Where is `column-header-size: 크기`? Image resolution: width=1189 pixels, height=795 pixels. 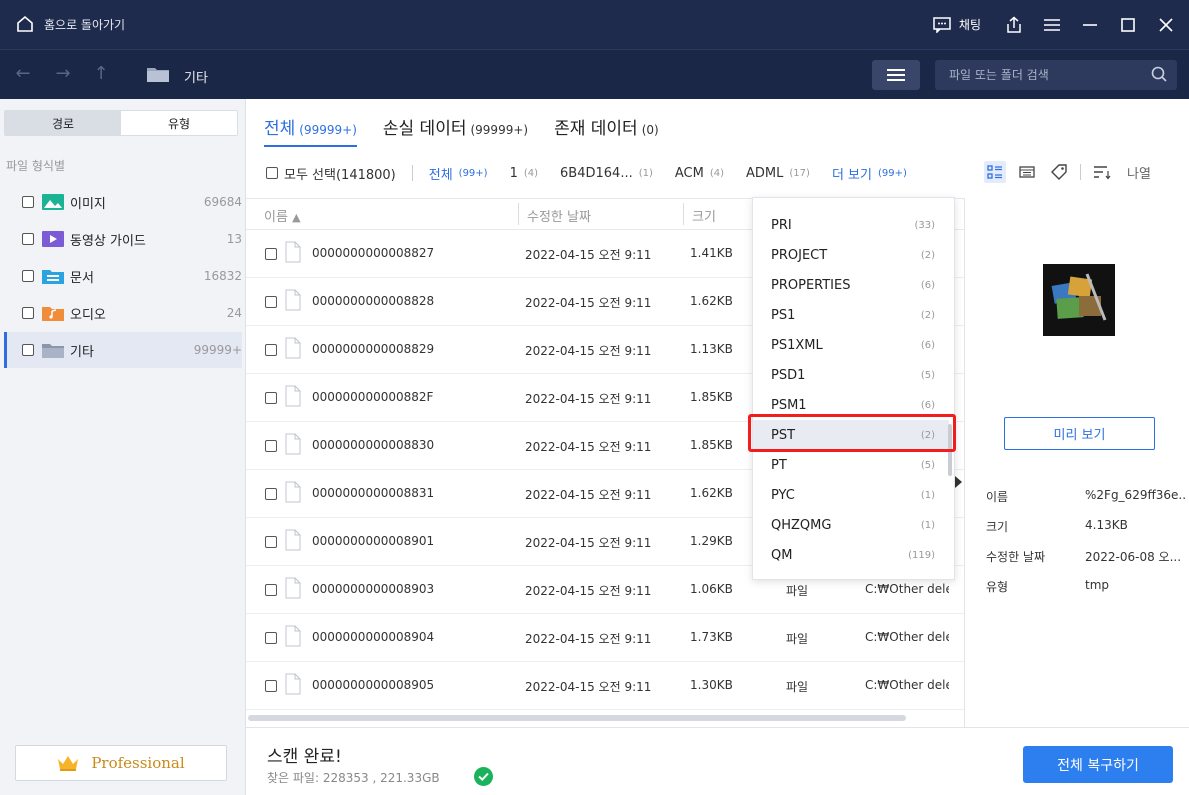
column-header-size: 크기 is located at coordinates (704, 215).